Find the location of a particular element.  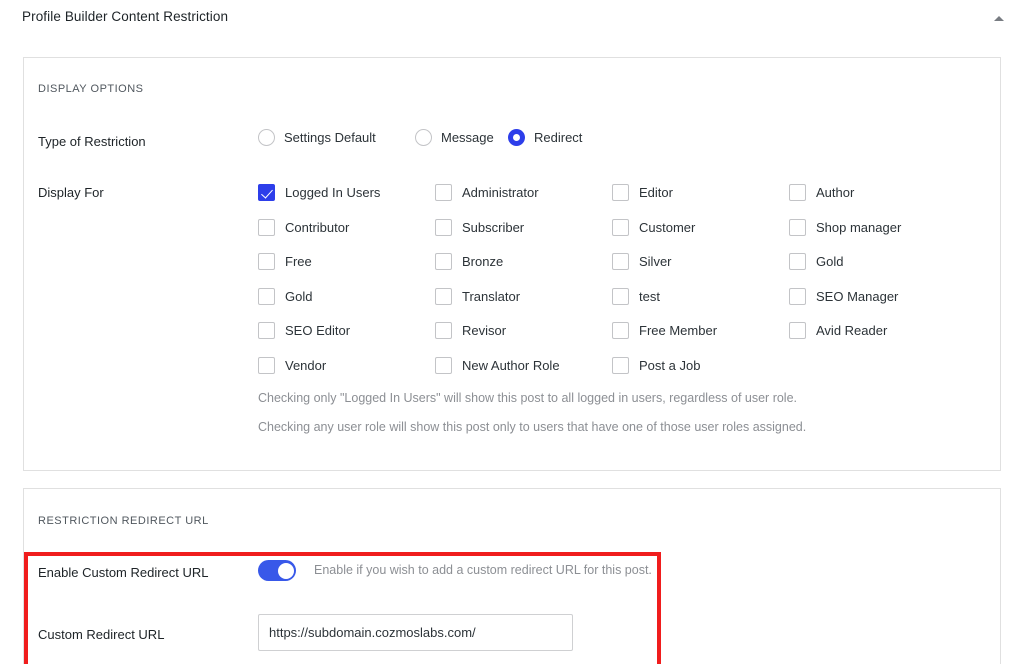

checkbox-role-contributor: Contributor is located at coordinates (304, 227).